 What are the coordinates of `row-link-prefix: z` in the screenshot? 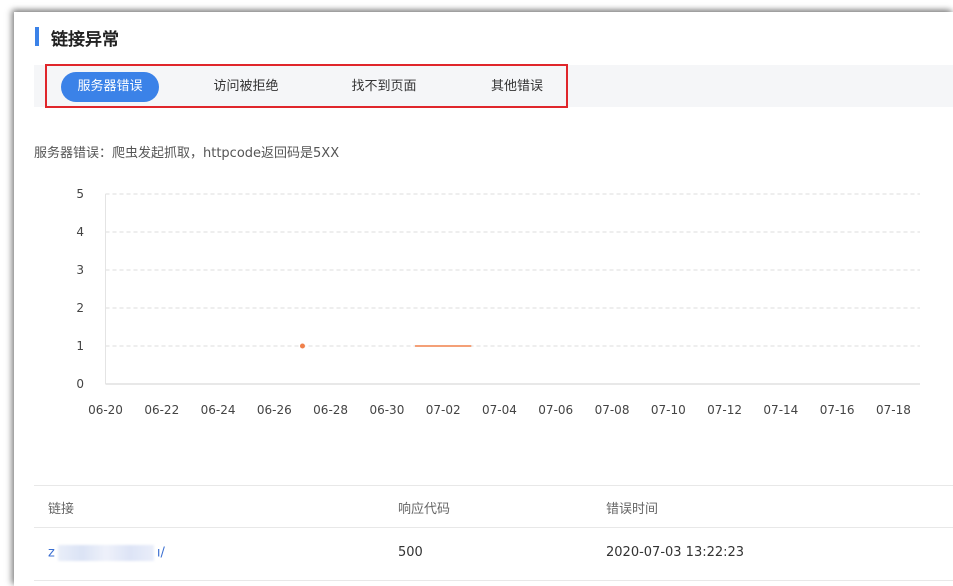 It's located at (51, 553).